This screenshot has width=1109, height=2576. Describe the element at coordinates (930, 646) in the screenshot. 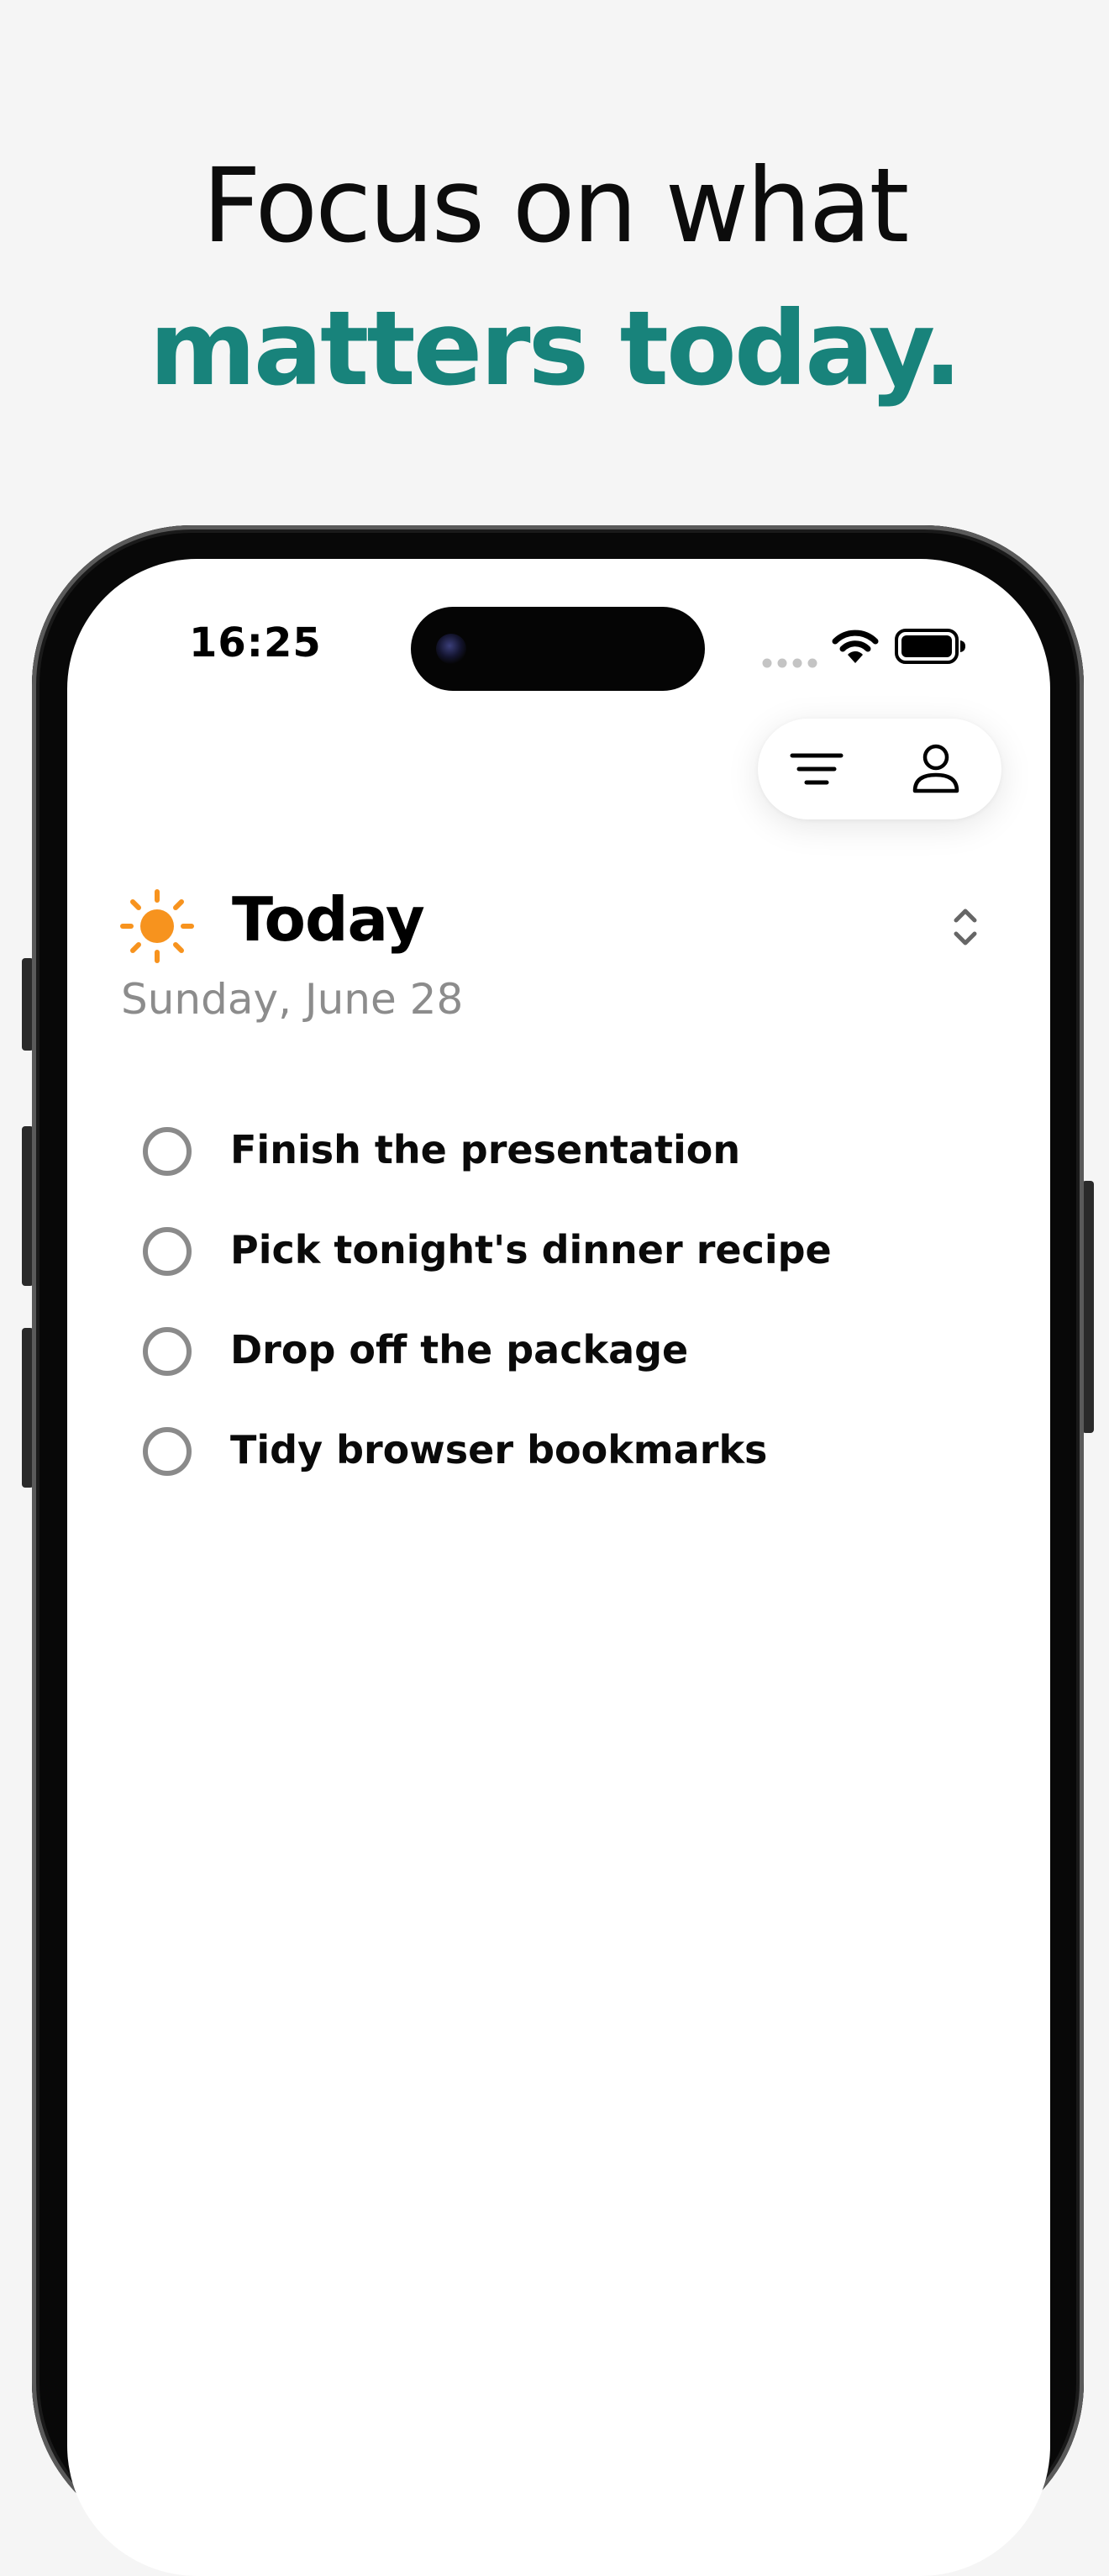

I see `battery-icon` at that location.